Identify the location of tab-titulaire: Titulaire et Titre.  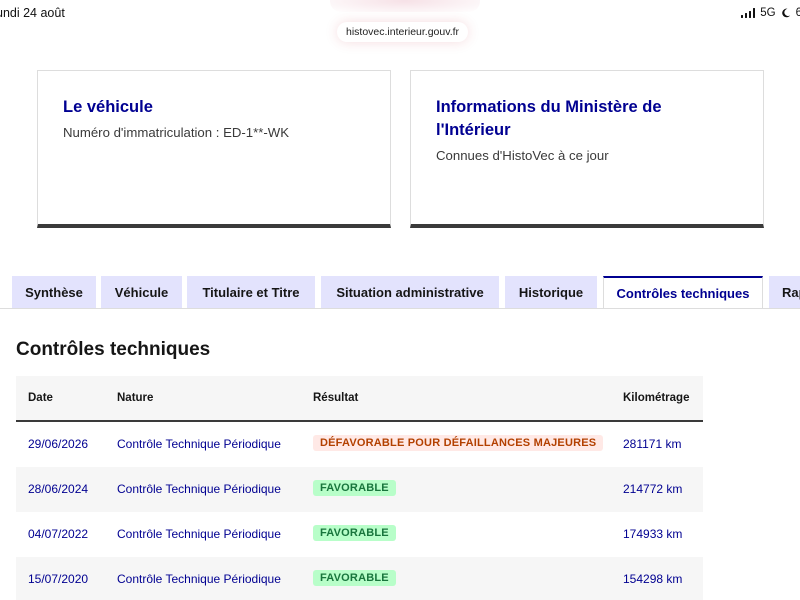
(251, 292).